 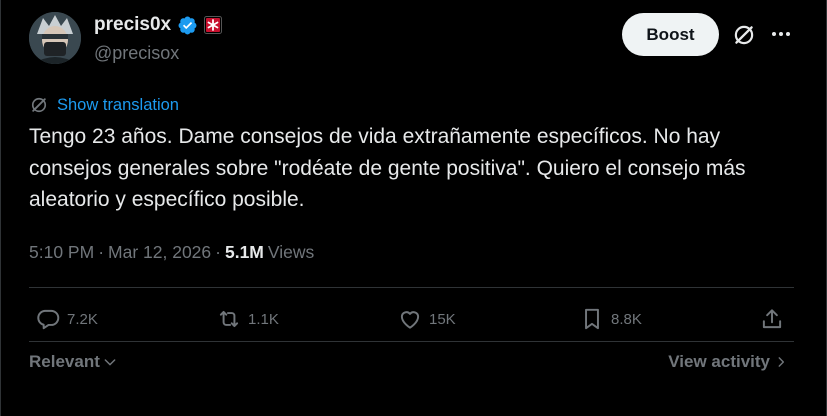 What do you see at coordinates (592, 319) in the screenshot?
I see `bookmark-icon` at bounding box center [592, 319].